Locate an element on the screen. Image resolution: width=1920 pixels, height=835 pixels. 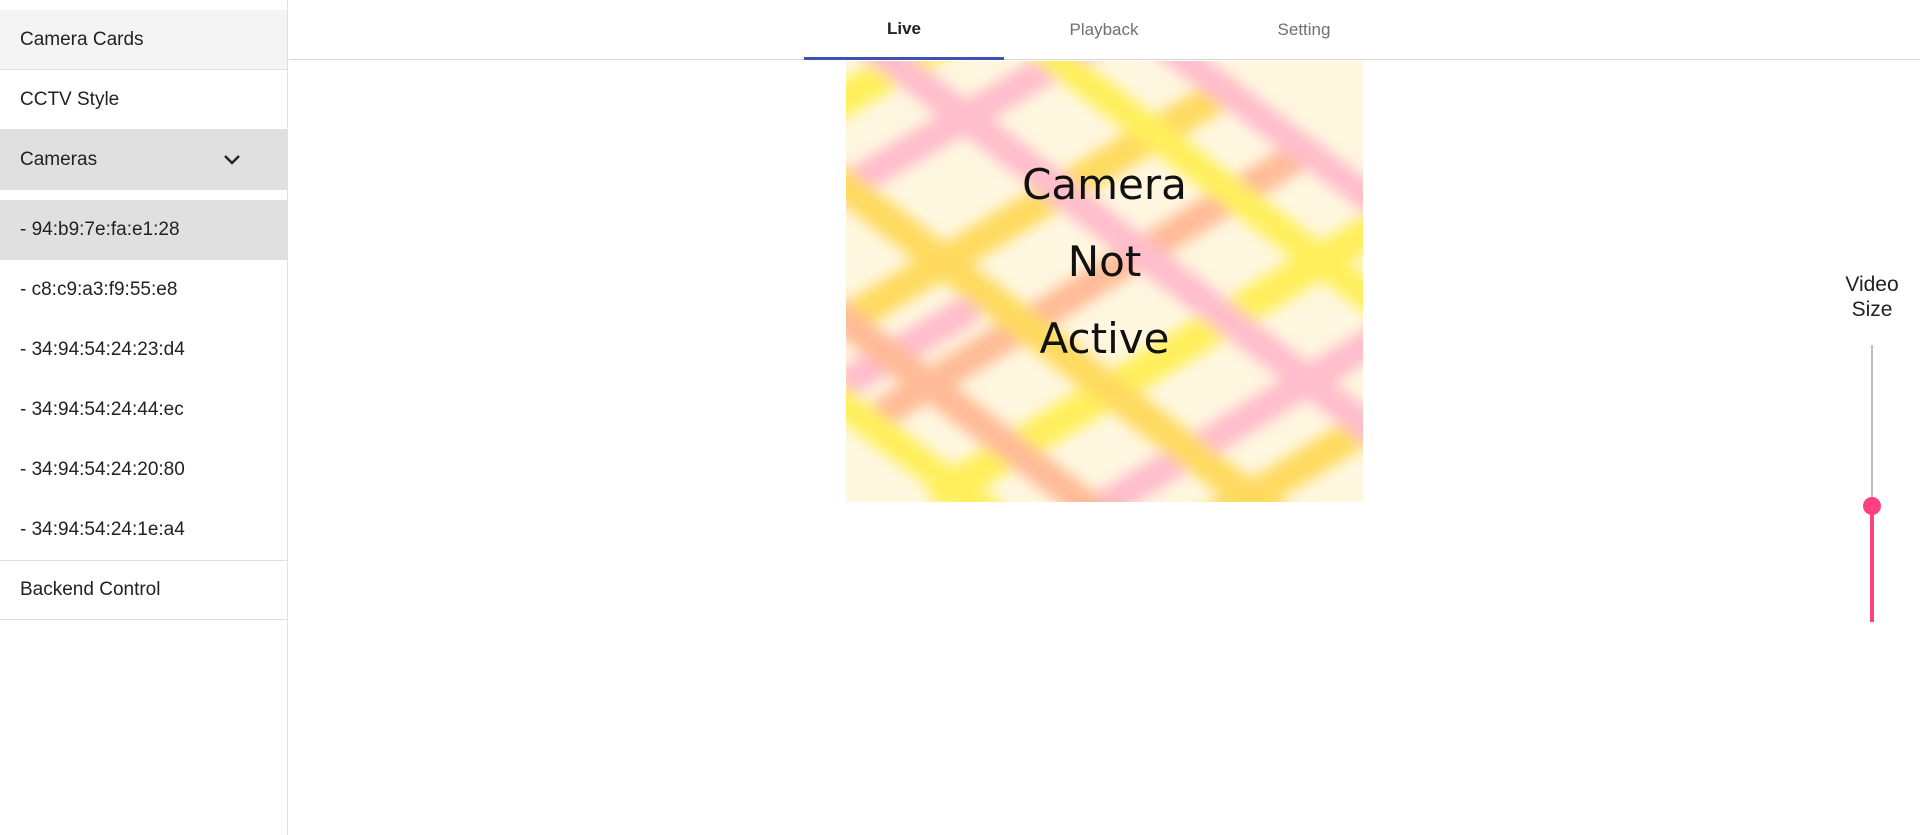
camera-item-label: - 34:94:54:24:23:d4 is located at coordinates (102, 349).